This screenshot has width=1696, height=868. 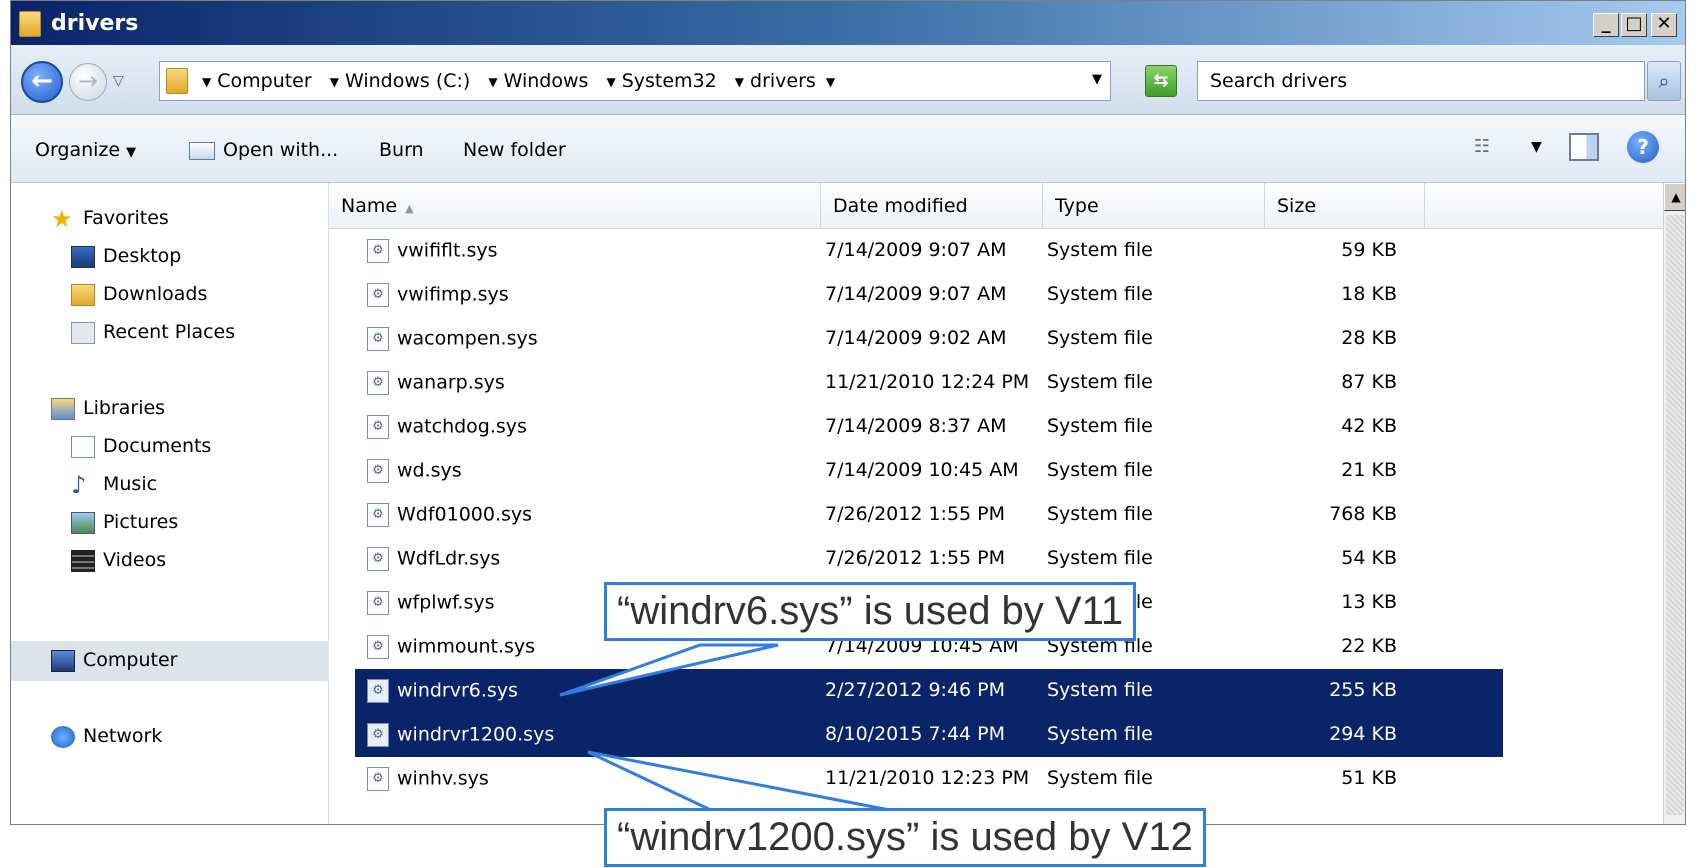 What do you see at coordinates (1369, 646) in the screenshot?
I see `file-size: 22 KB` at bounding box center [1369, 646].